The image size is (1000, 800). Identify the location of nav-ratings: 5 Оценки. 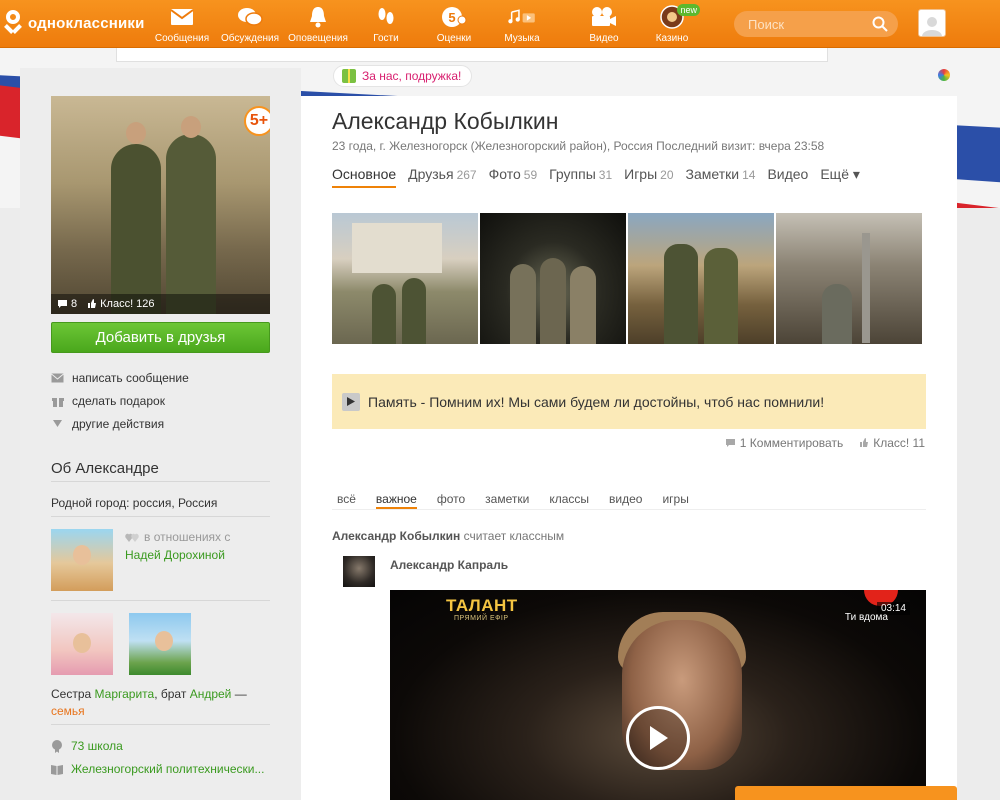
(454, 24).